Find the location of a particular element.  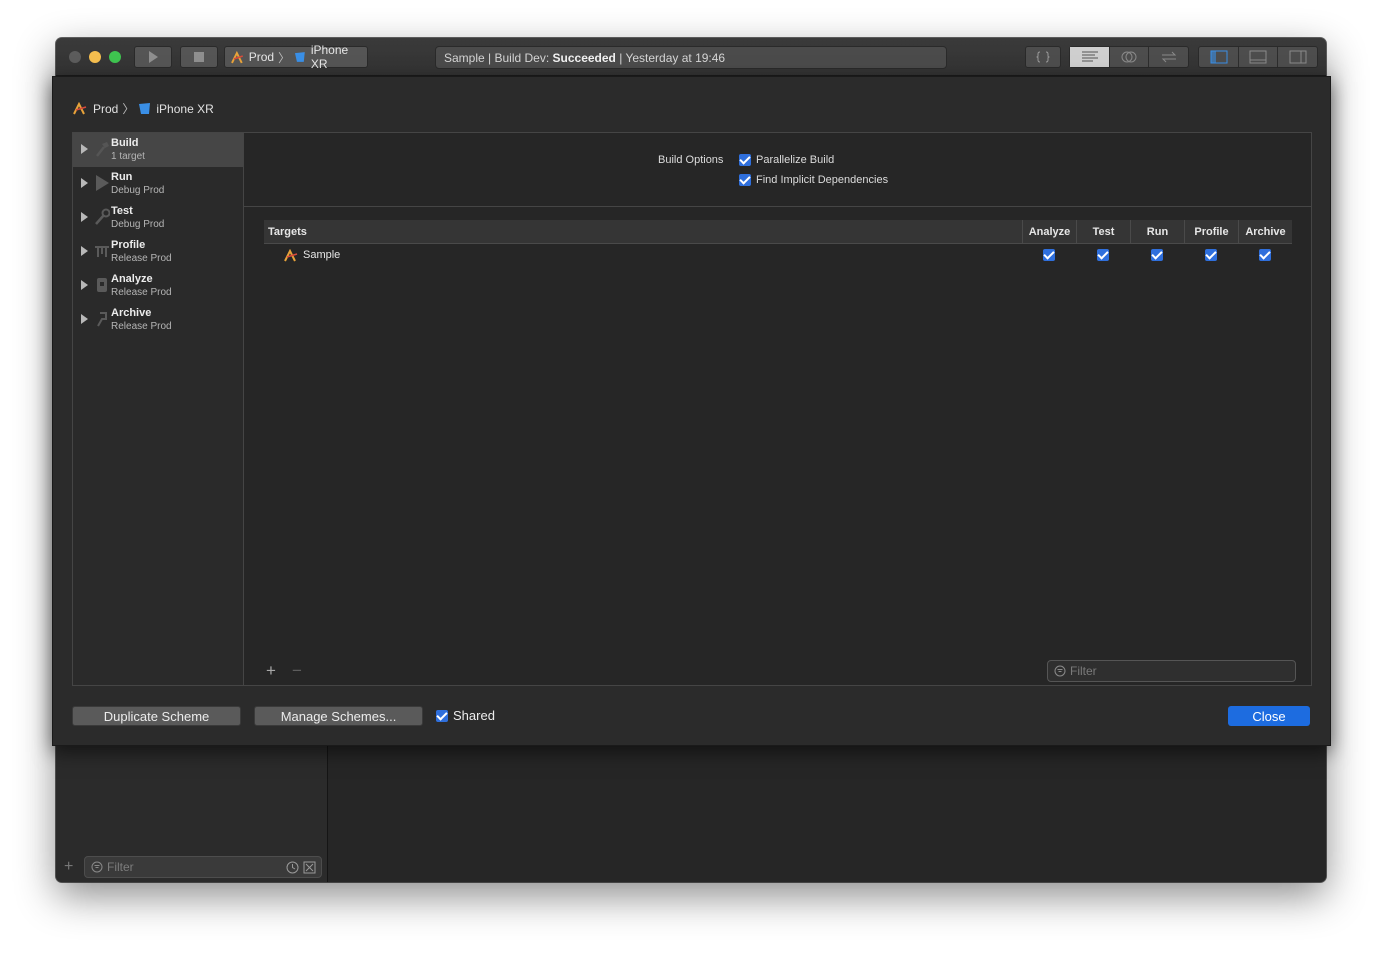

analyze-checkbox is located at coordinates (1049, 255).